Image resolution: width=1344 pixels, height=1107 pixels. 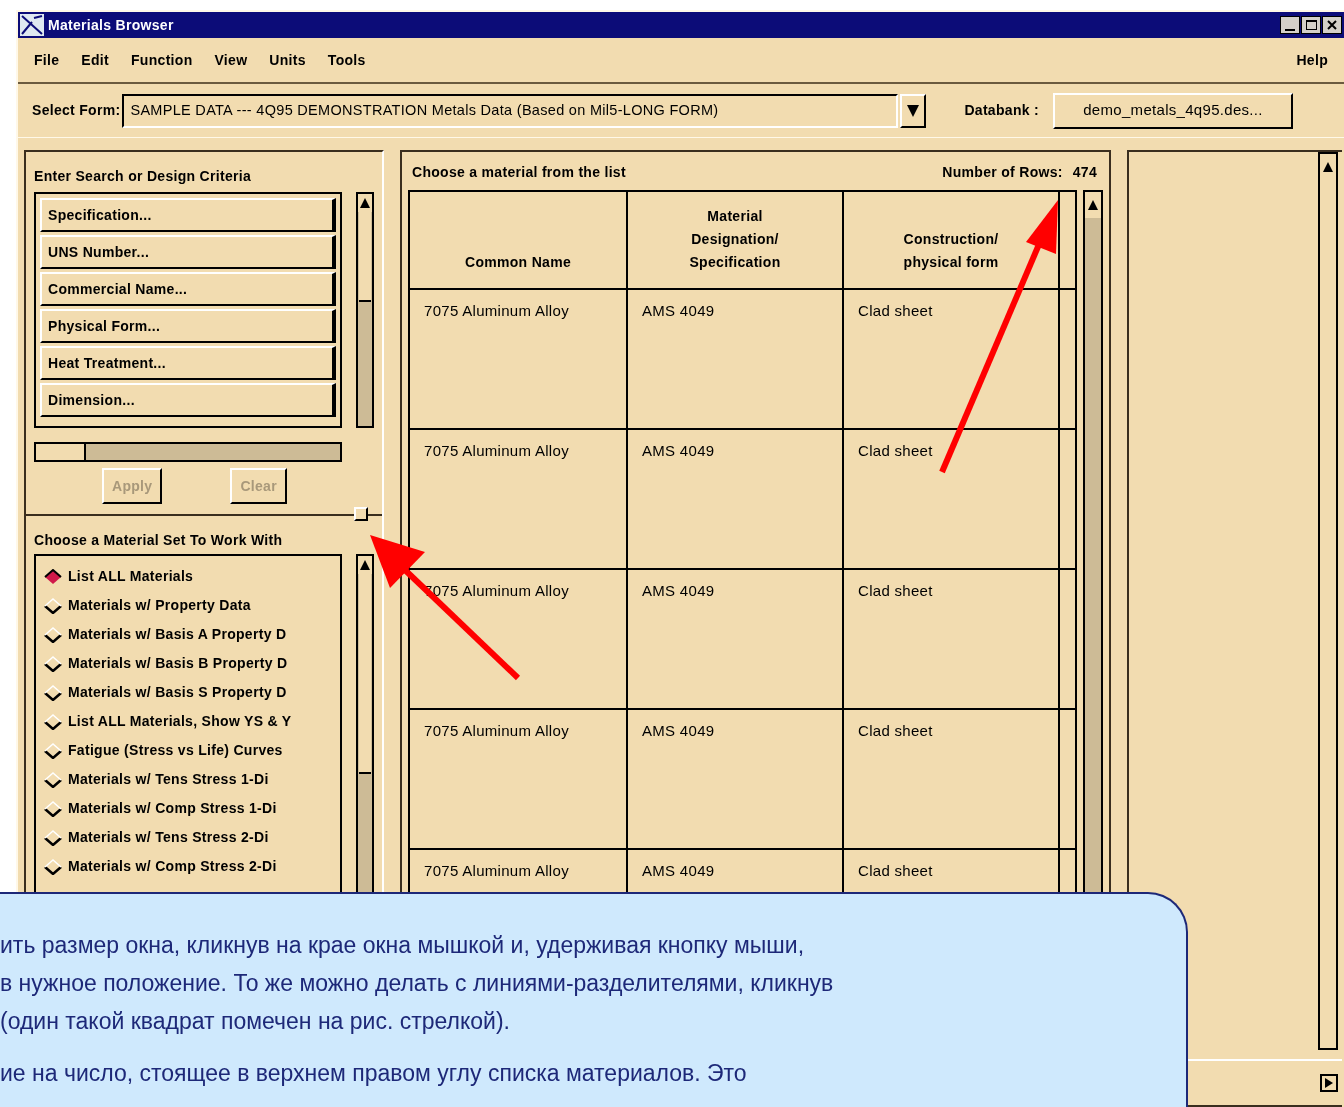 I want to click on select-form-dropdown: SAMPLE DATA --- 4Q95 DEMONSTRATION Metals Data (Based on Mil5-LONG FORM), so click(x=510, y=110).